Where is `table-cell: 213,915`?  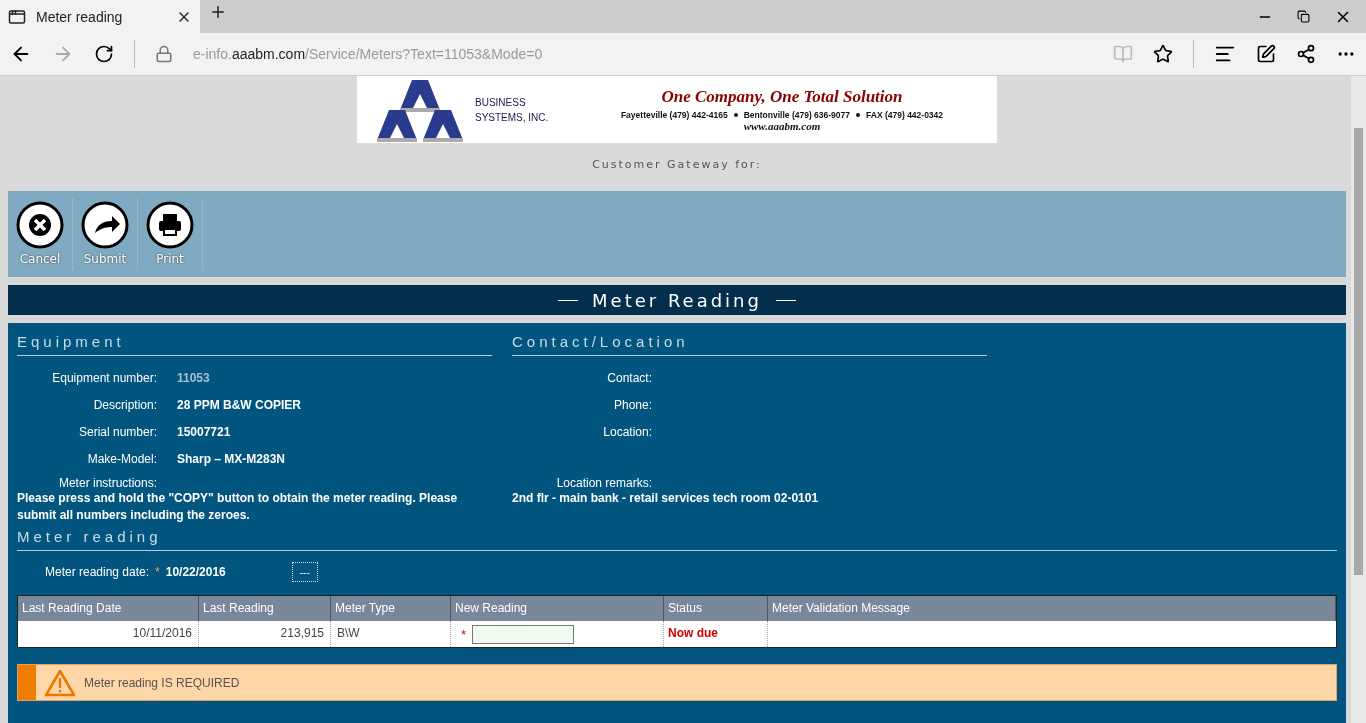
table-cell: 213,915 is located at coordinates (265, 634).